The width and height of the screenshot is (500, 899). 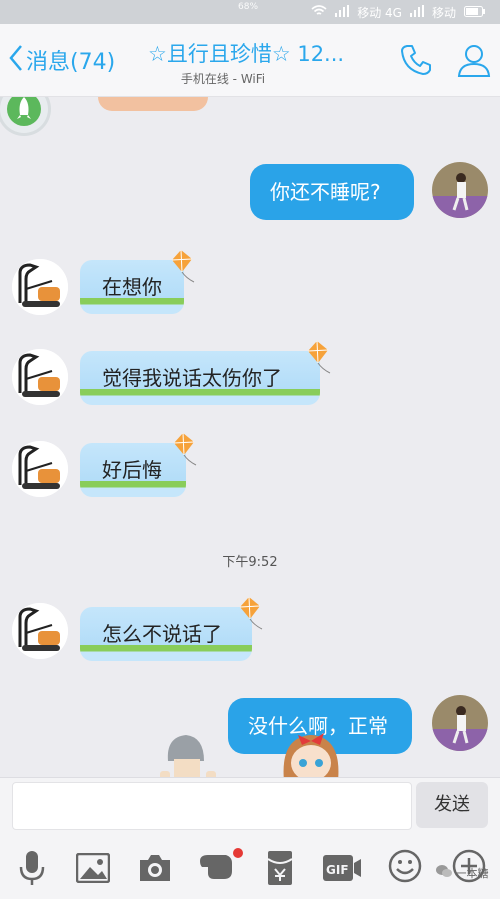 What do you see at coordinates (16, 60) in the screenshot?
I see `chevron-left-icon` at bounding box center [16, 60].